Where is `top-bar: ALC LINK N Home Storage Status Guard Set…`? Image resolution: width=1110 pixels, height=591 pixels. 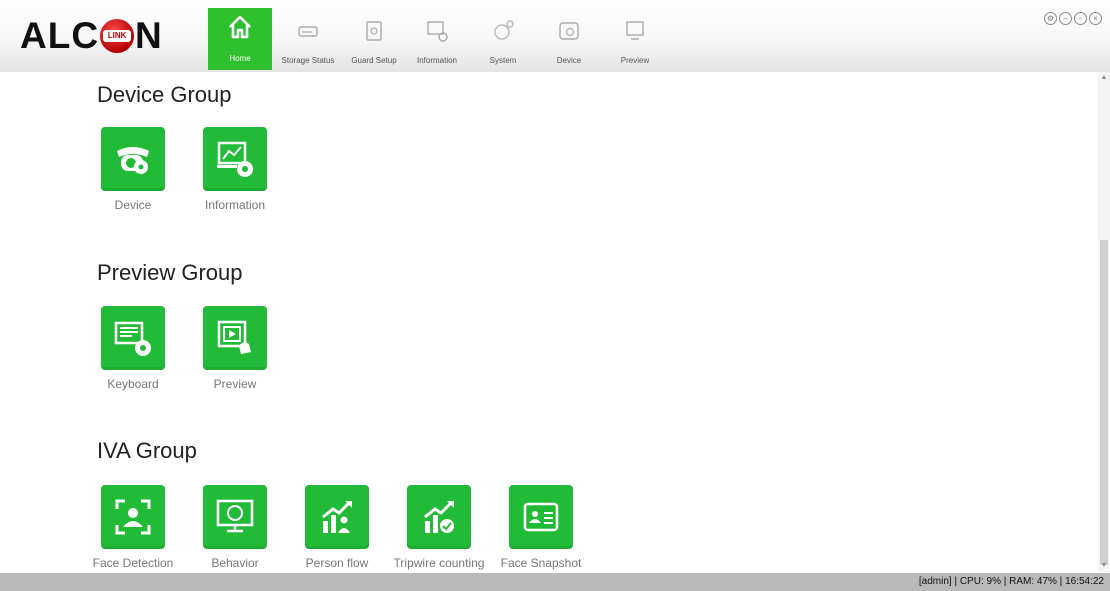
top-bar: ALC LINK N Home Storage Status Guard Set… is located at coordinates (555, 36).